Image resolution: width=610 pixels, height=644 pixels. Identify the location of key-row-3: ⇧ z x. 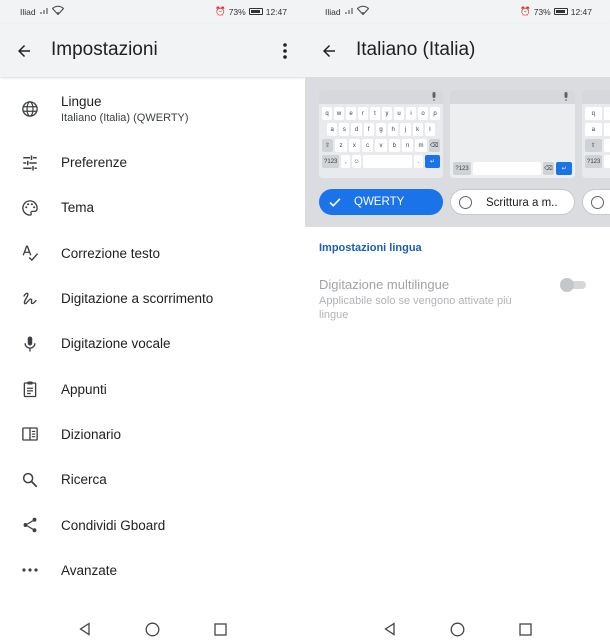
(596, 145).